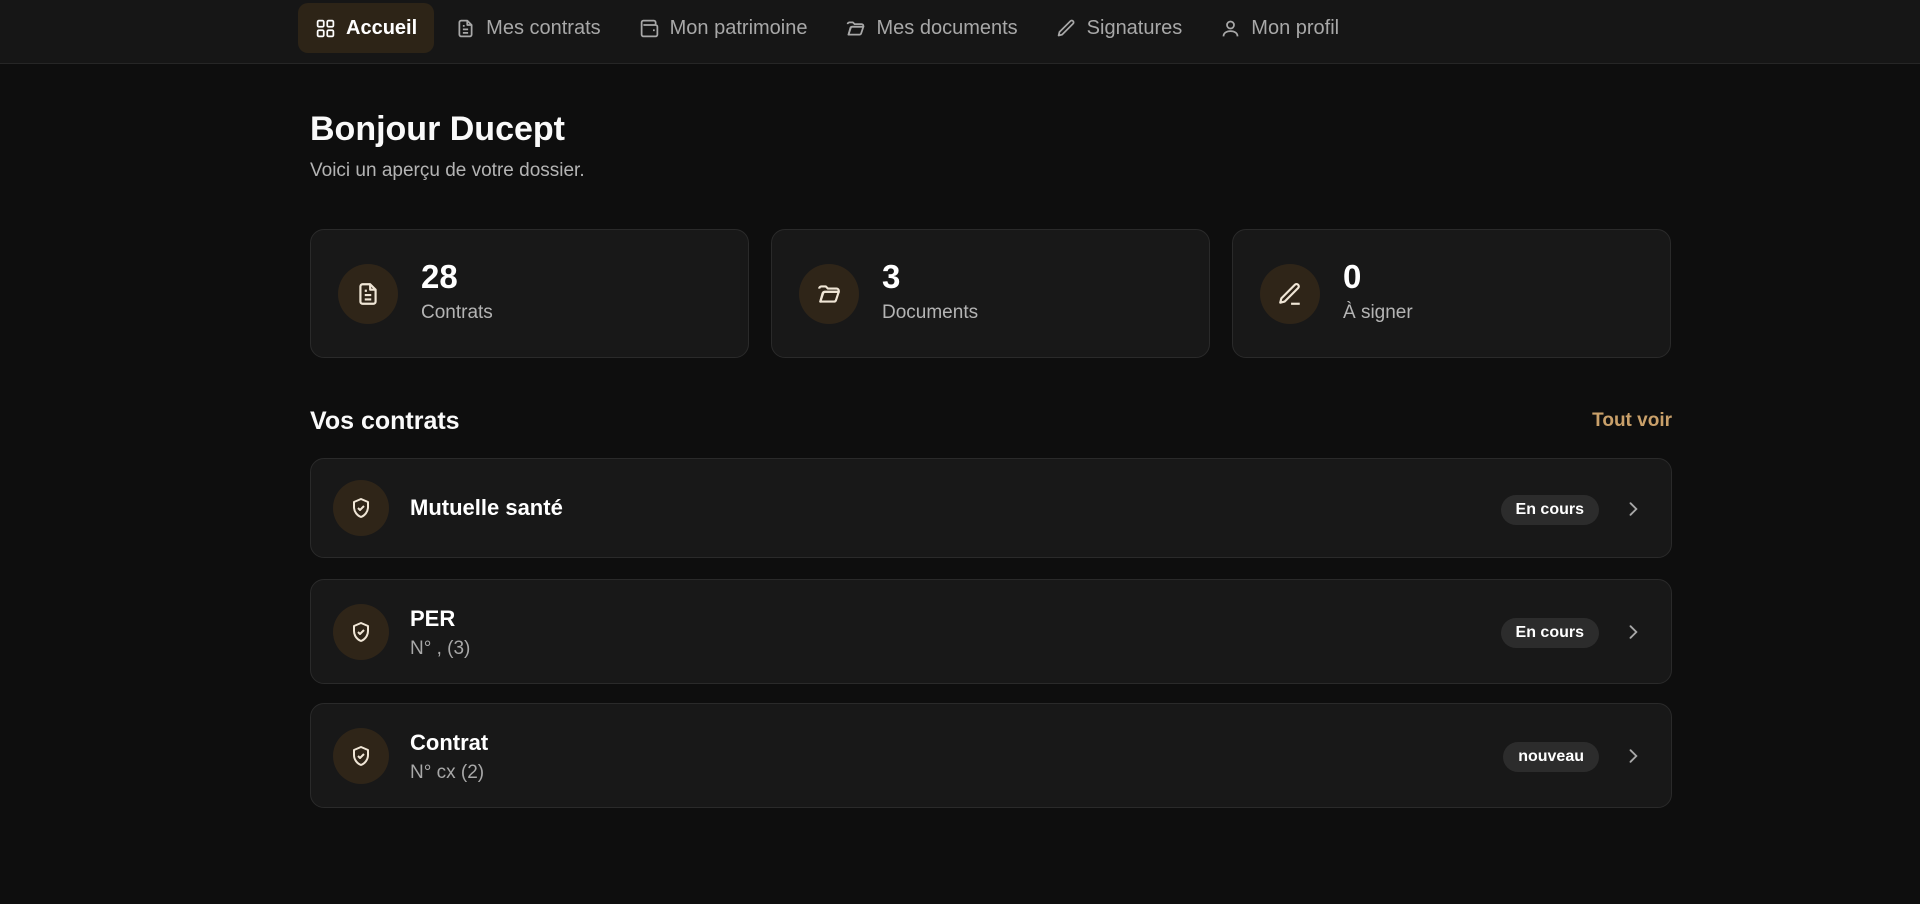  Describe the element at coordinates (991, 631) in the screenshot. I see `contract-row-per: PER N° , (3) En cours` at that location.